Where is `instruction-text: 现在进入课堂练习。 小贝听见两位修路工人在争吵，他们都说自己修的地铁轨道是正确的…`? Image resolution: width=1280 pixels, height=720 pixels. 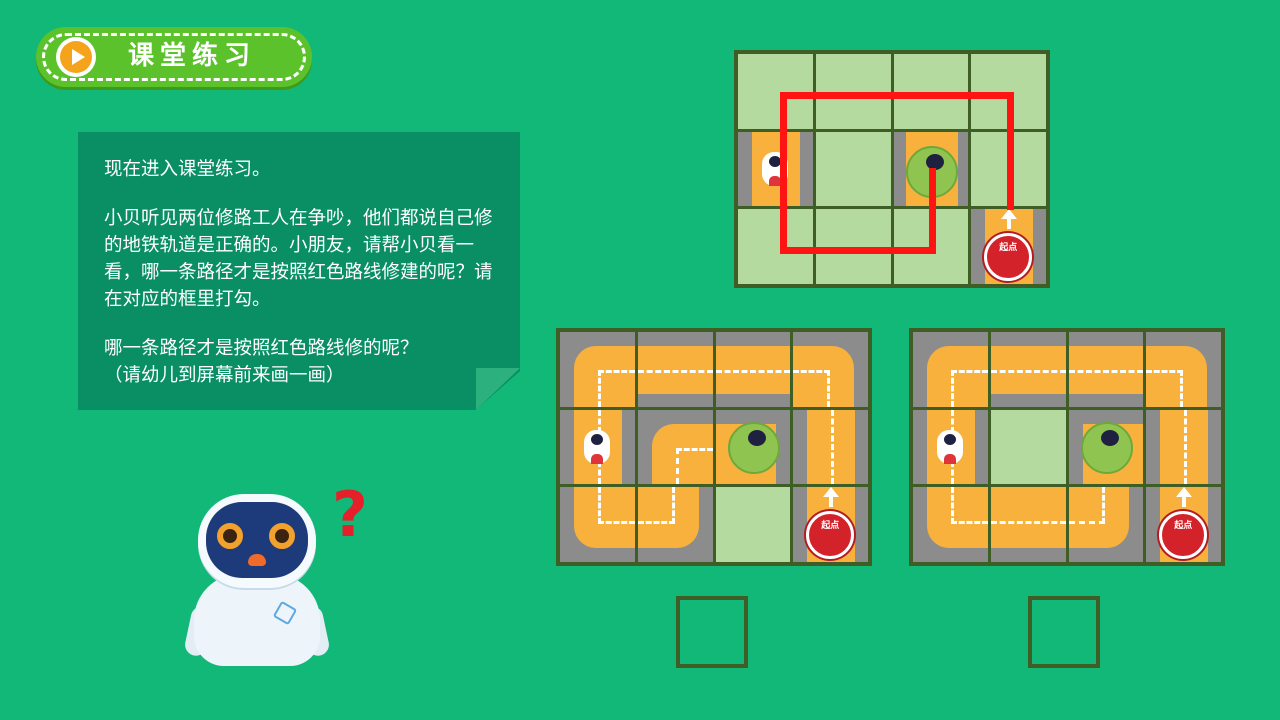
instruction-text: 现在进入课堂练习。 小贝听见两位修路工人在争吵，他们都说自己修的地铁轨道是正确的… is located at coordinates (302, 272).